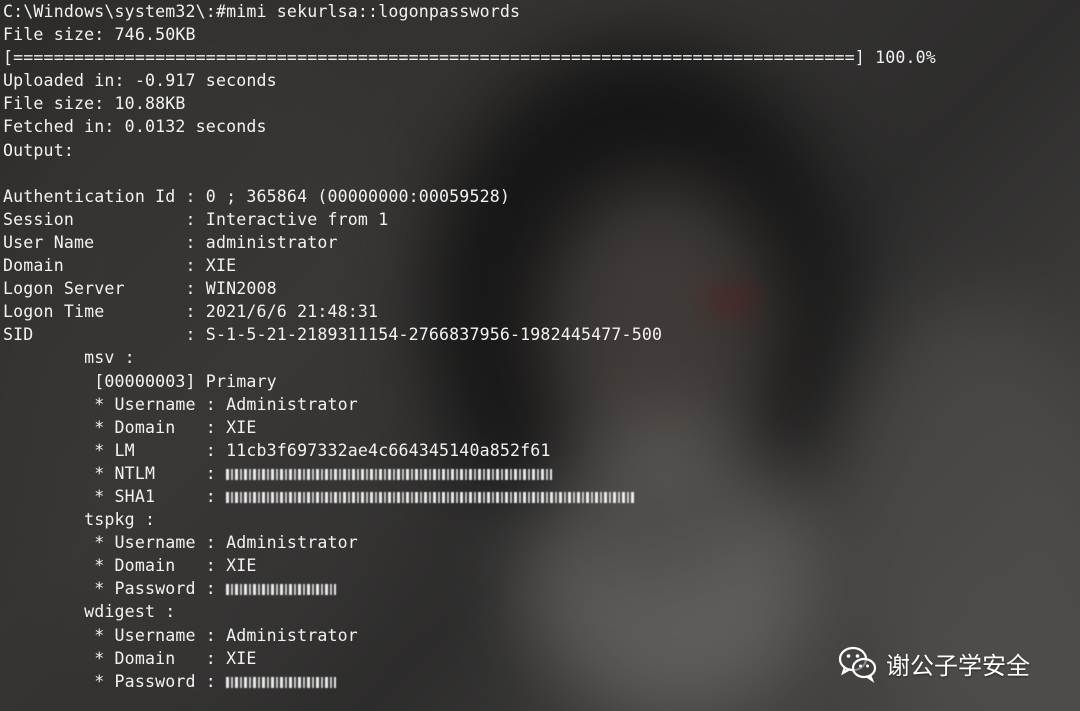 Image resolution: width=1080 pixels, height=711 pixels. Describe the element at coordinates (120, 266) in the screenshot. I see `output-line: Domain : XIE` at that location.